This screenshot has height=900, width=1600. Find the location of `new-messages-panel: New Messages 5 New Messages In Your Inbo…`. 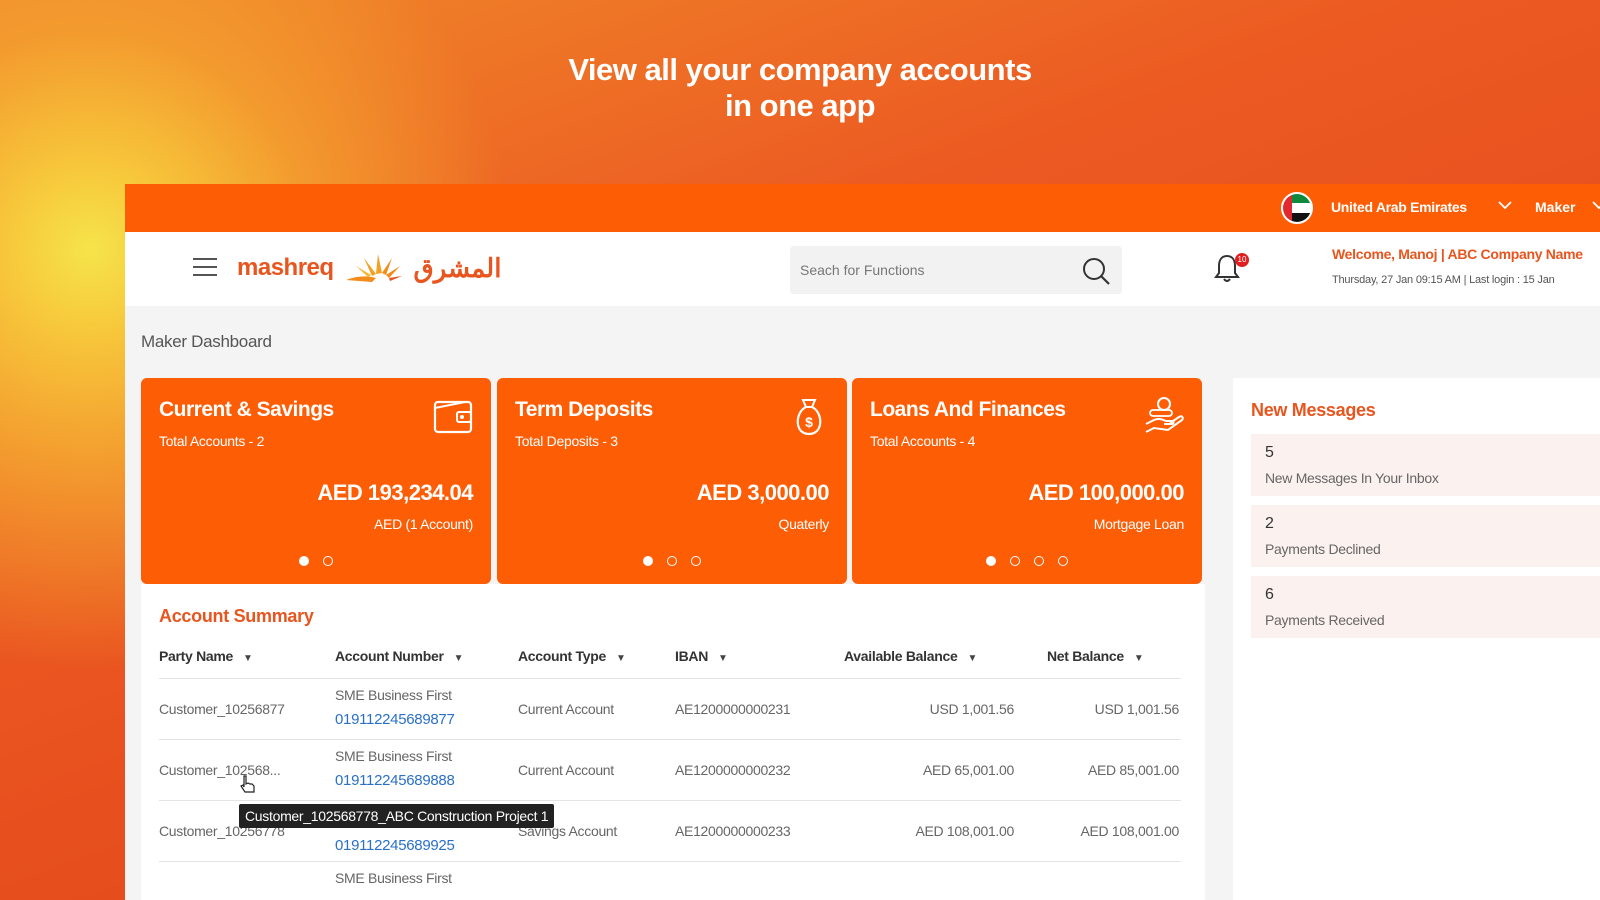

new-messages-panel: New Messages 5 New Messages In Your Inbo… is located at coordinates (1416, 639).